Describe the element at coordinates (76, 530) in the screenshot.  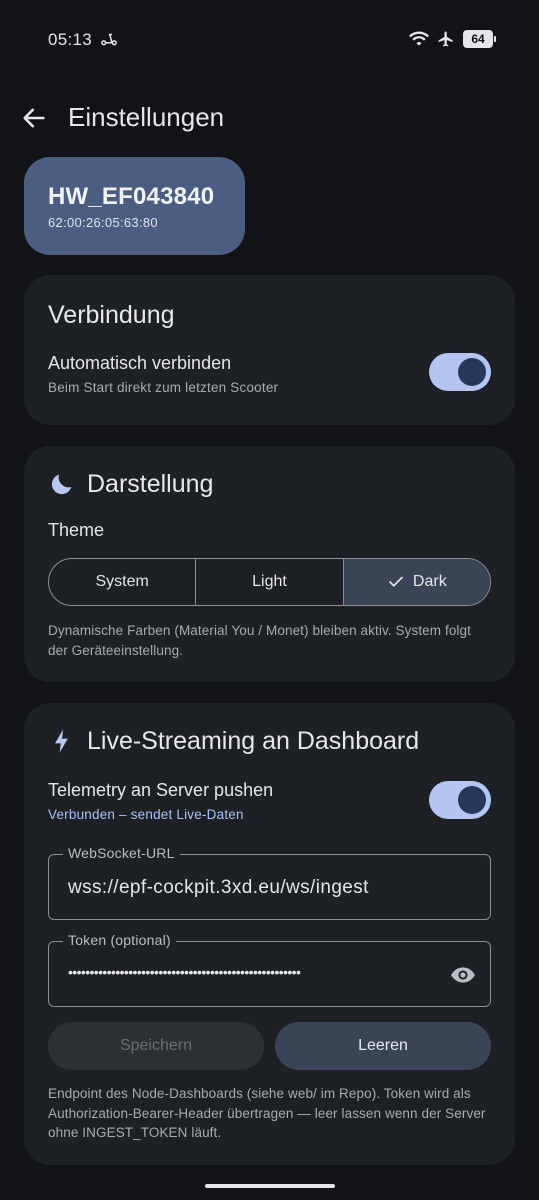
I see `theme-label: Theme` at that location.